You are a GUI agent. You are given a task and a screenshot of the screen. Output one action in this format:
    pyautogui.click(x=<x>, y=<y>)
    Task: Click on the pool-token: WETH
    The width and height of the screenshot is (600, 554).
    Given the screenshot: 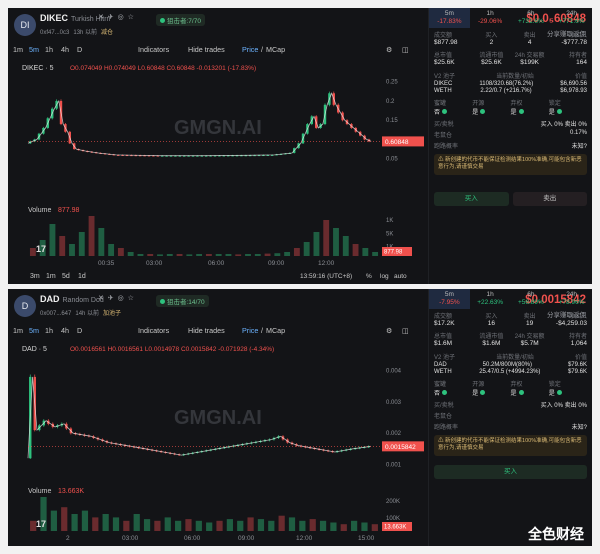 What is the action you would take?
    pyautogui.click(x=443, y=372)
    